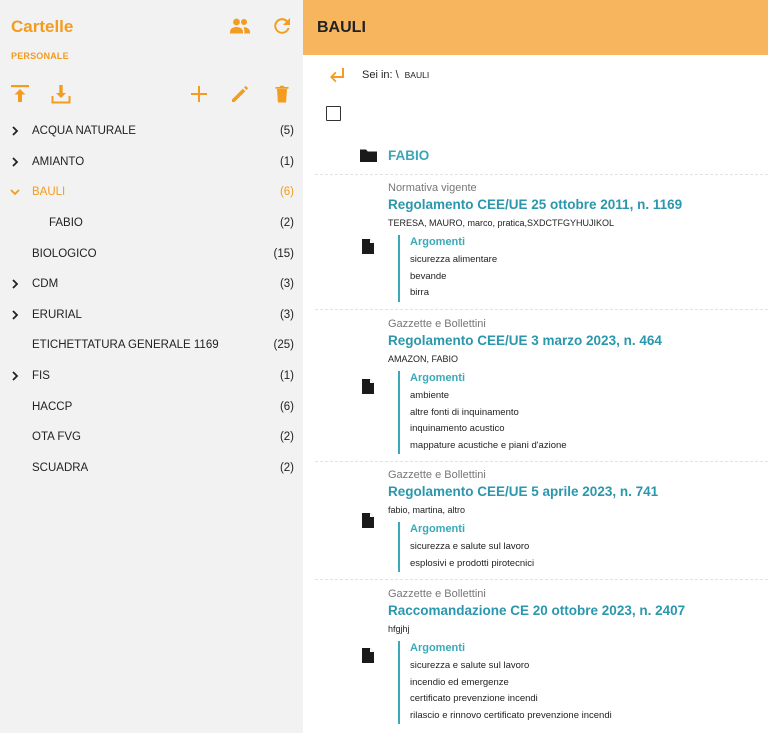 This screenshot has width=768, height=733. I want to click on refresh-icon, so click(282, 26).